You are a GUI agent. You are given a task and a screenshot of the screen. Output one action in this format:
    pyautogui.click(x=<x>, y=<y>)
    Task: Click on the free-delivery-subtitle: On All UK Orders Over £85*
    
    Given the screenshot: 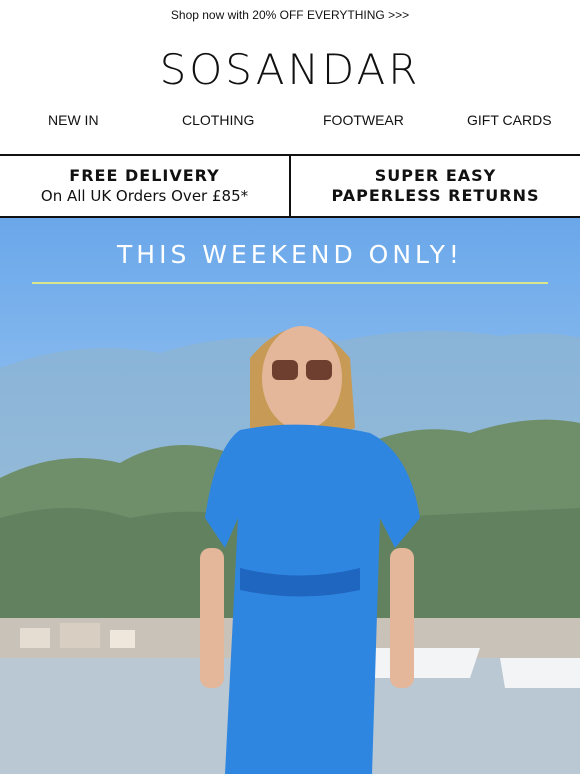 What is the action you would take?
    pyautogui.click(x=144, y=196)
    